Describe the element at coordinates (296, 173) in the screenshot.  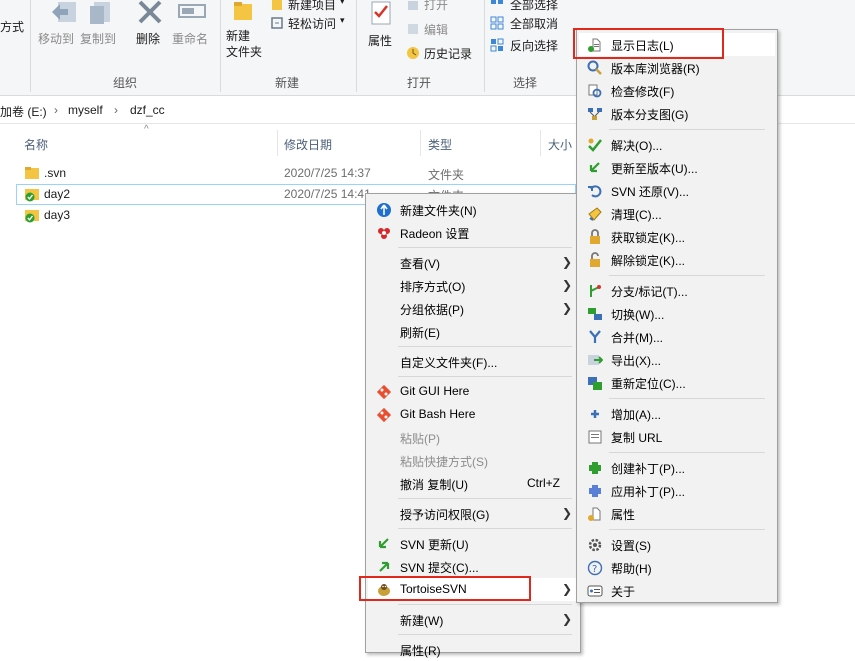
I see `file-row: .svn 2020/7/25 14:37 文件夹` at that location.